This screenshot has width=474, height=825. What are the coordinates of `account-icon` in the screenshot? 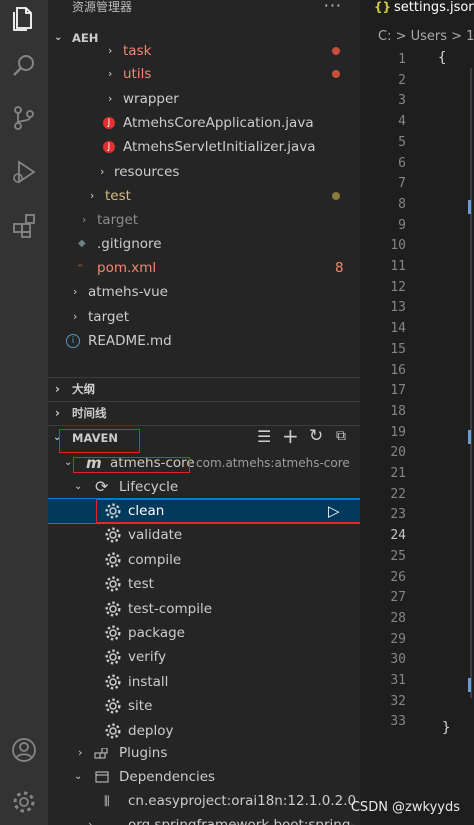 It's located at (24, 750).